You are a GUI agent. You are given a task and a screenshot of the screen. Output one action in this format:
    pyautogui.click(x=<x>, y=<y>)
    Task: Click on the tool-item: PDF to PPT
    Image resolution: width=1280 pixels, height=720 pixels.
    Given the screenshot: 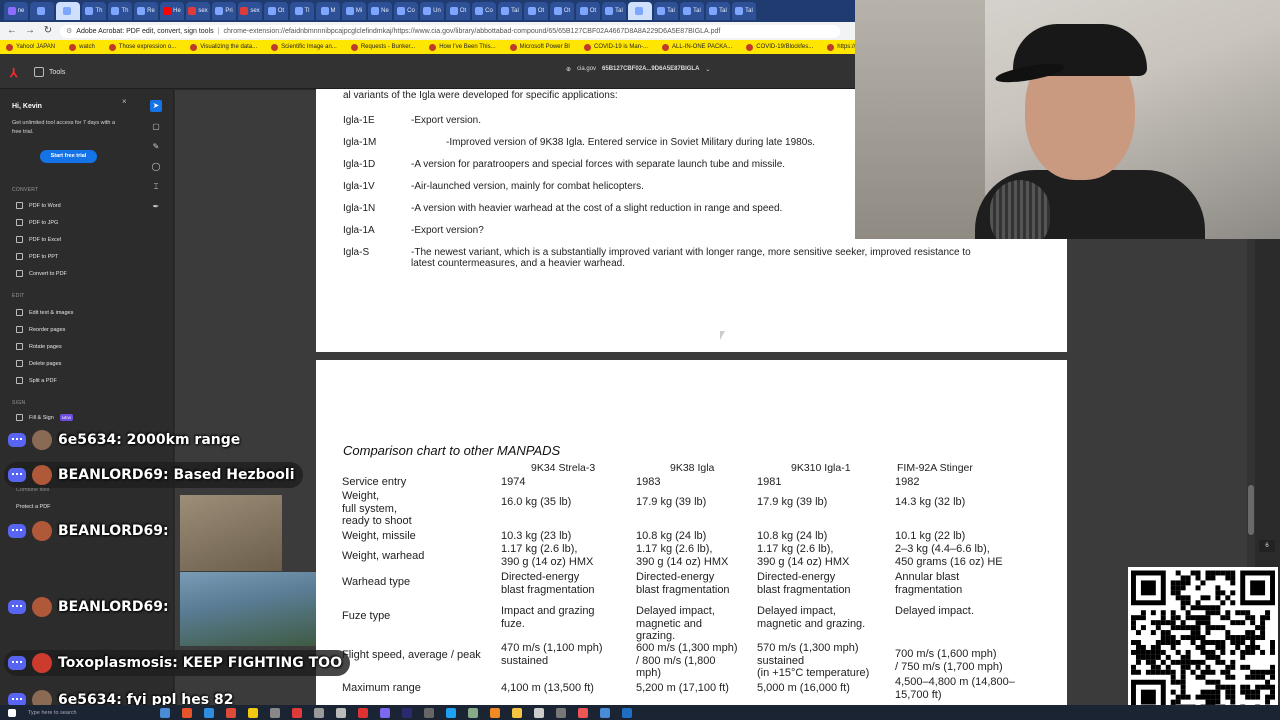 What is the action you would take?
    pyautogui.click(x=37, y=256)
    